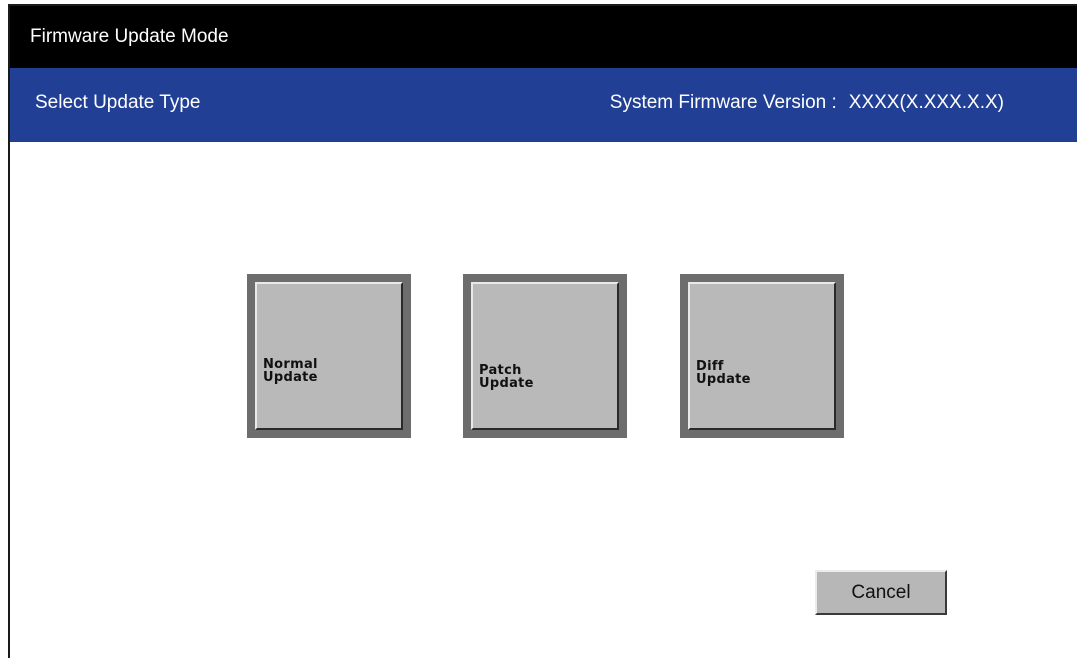  Describe the element at coordinates (290, 377) in the screenshot. I see `normal-update-label-line2: Update` at that location.